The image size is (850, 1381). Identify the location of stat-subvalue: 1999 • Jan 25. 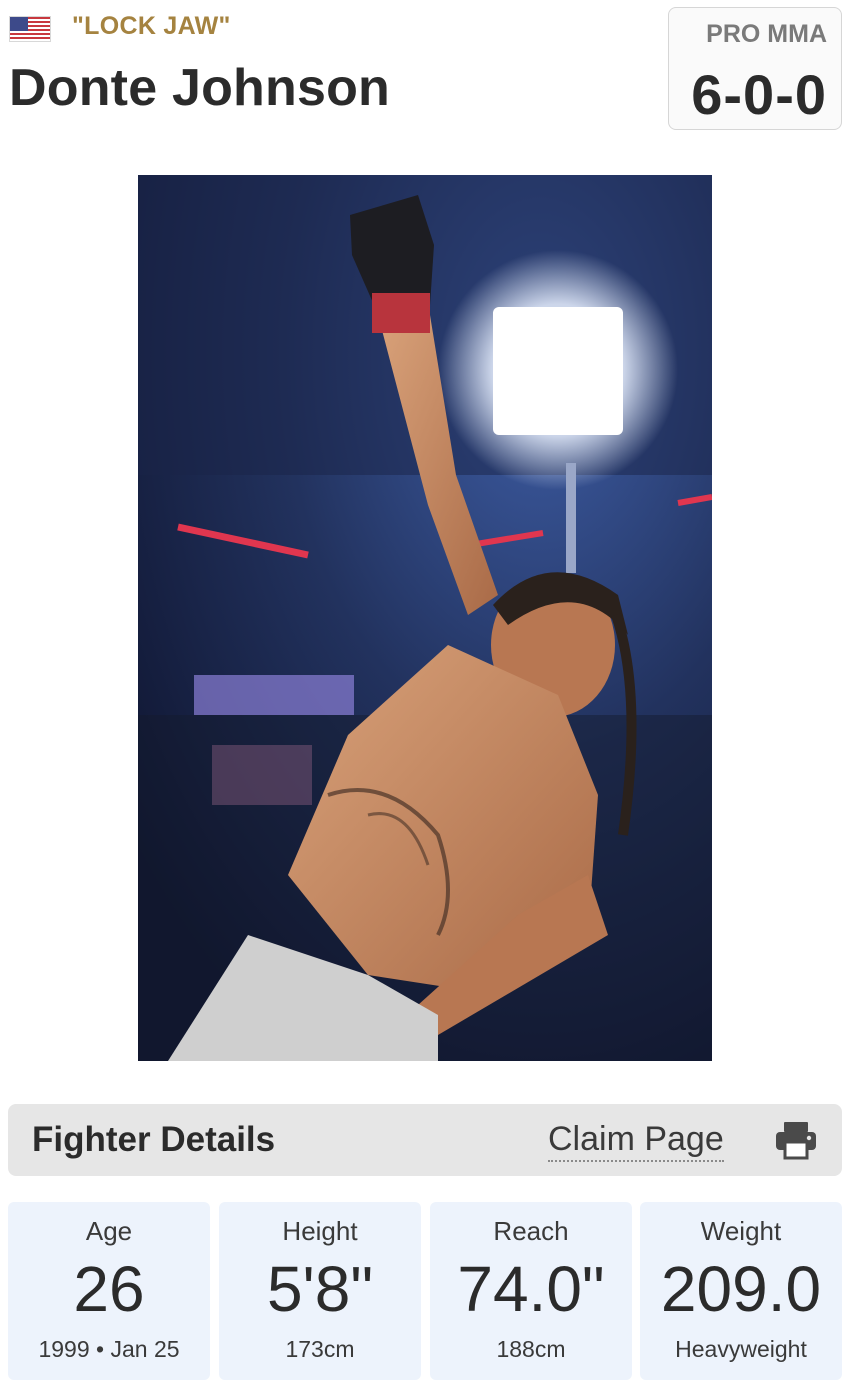
(109, 1349).